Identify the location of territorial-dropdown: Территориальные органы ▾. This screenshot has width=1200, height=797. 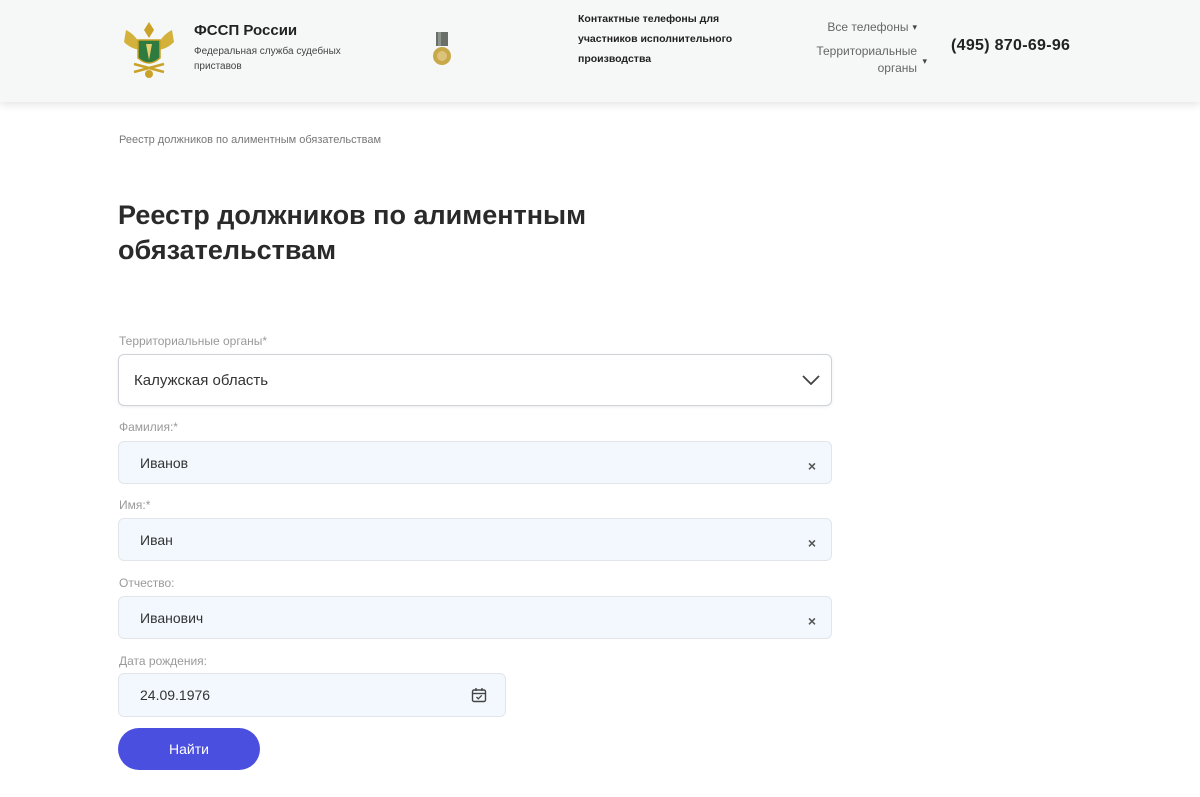
(857, 60).